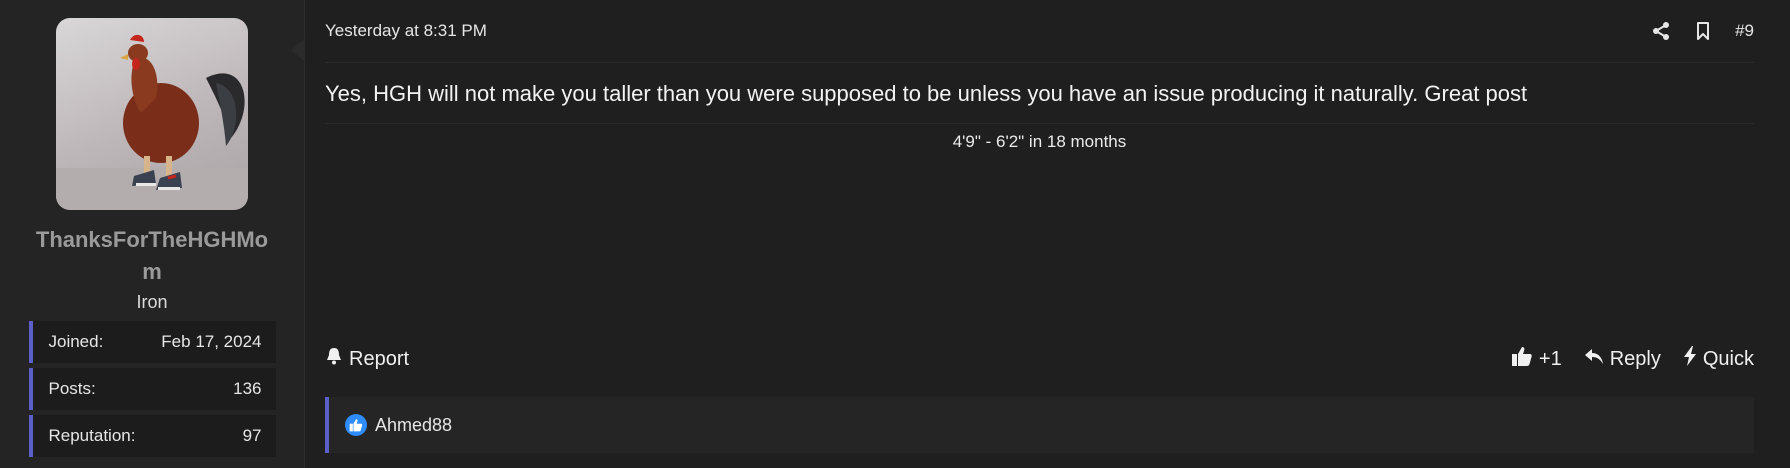  What do you see at coordinates (76, 341) in the screenshot?
I see `stat-label: Joined:` at bounding box center [76, 341].